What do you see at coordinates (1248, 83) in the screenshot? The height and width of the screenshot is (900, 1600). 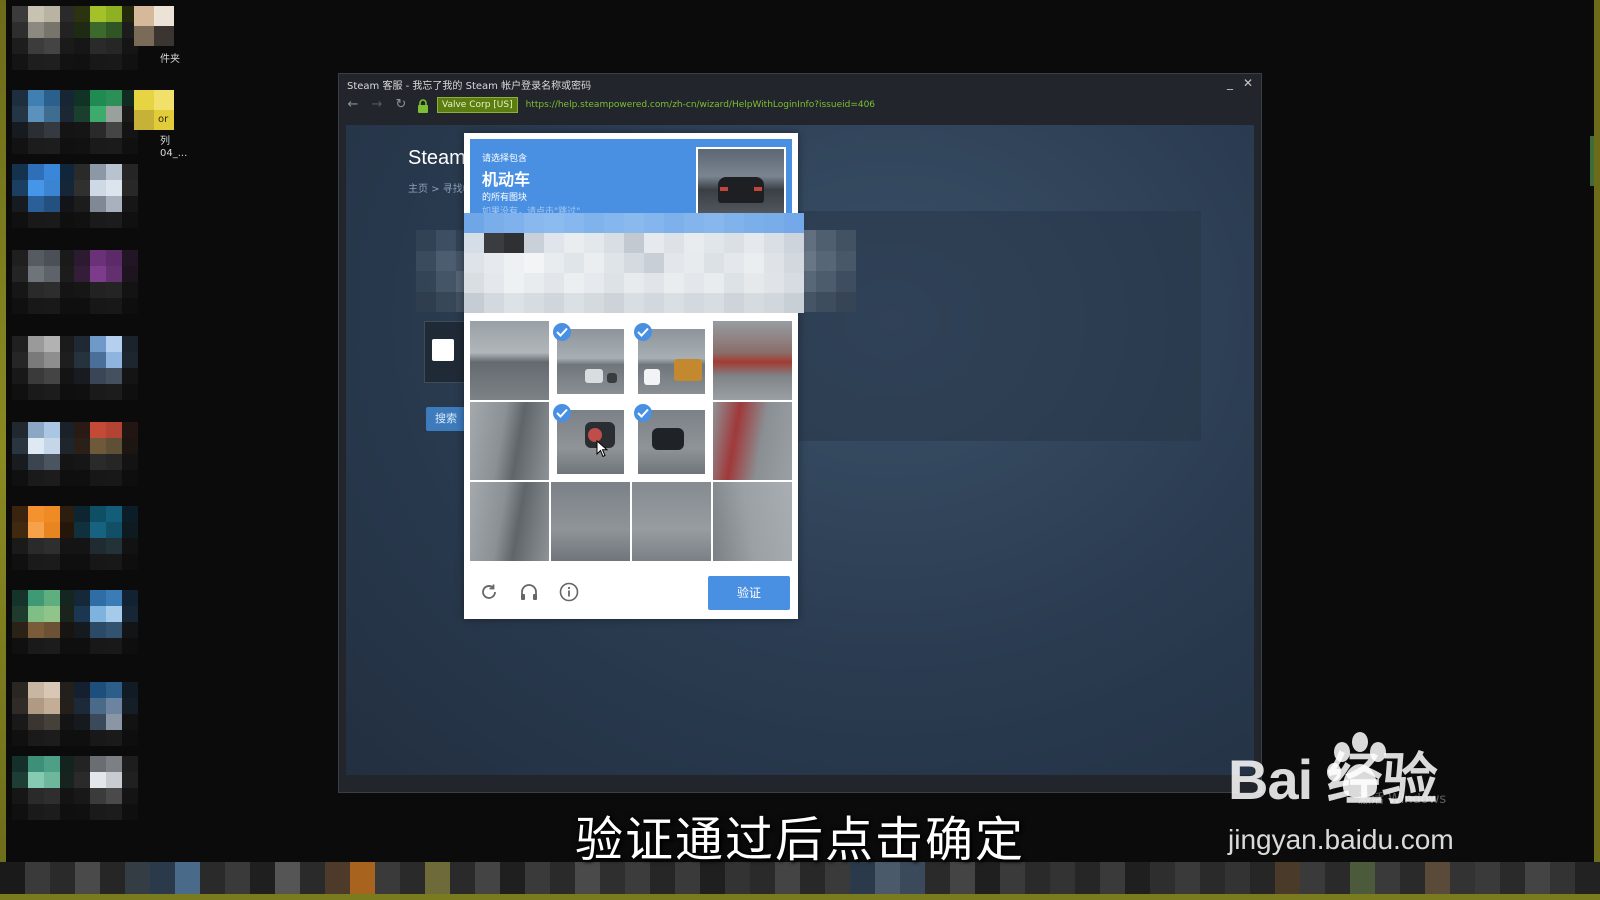 I see `close-button: ✕` at bounding box center [1248, 83].